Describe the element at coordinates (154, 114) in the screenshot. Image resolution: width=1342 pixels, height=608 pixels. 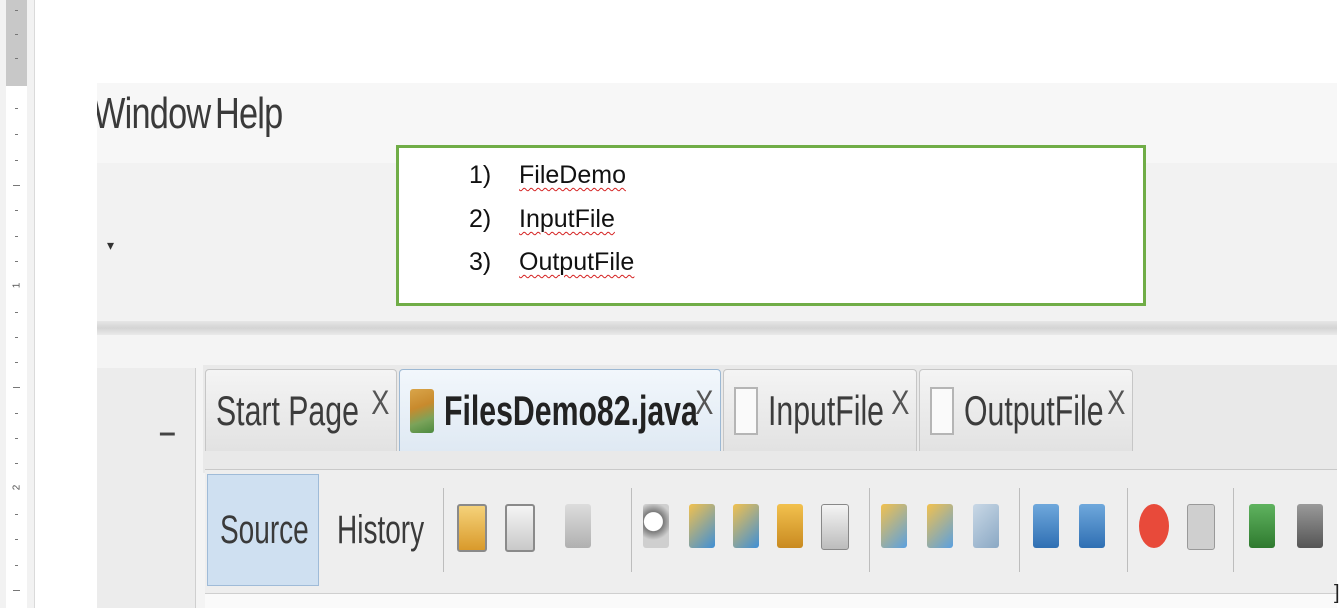
I see `menu-window: Window` at that location.